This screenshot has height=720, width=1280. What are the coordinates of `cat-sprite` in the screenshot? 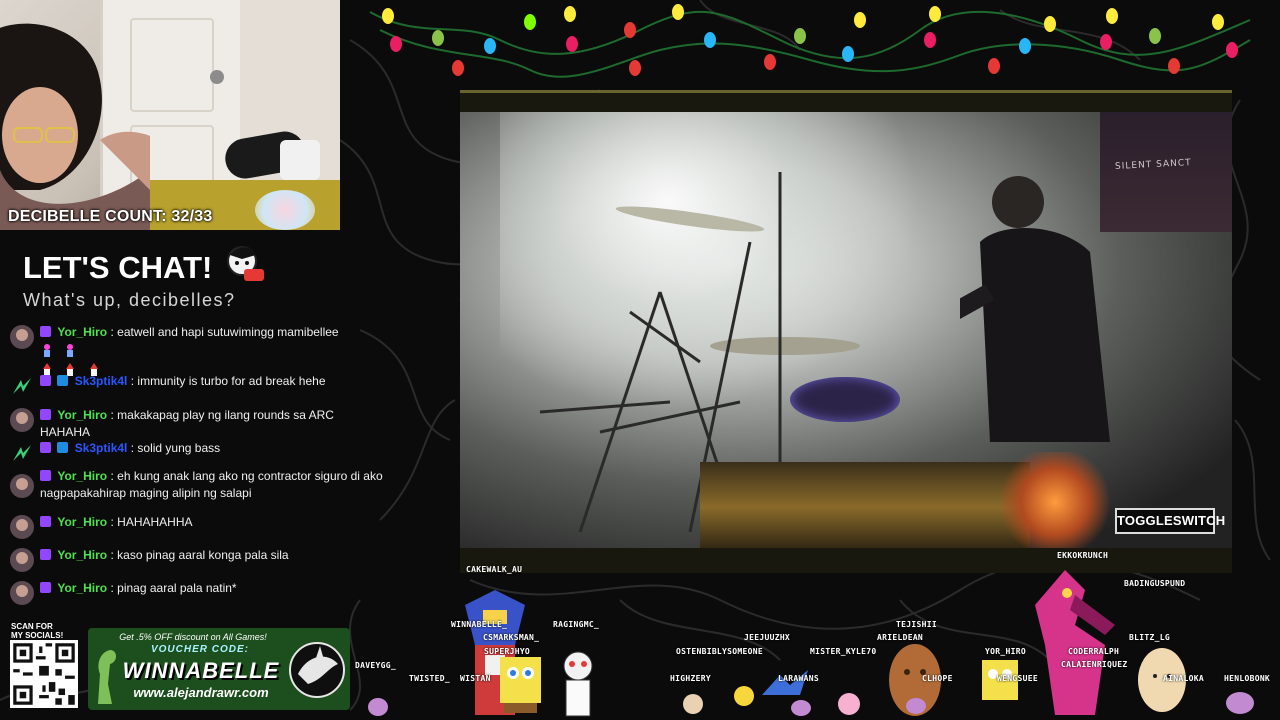 It's located at (693, 704).